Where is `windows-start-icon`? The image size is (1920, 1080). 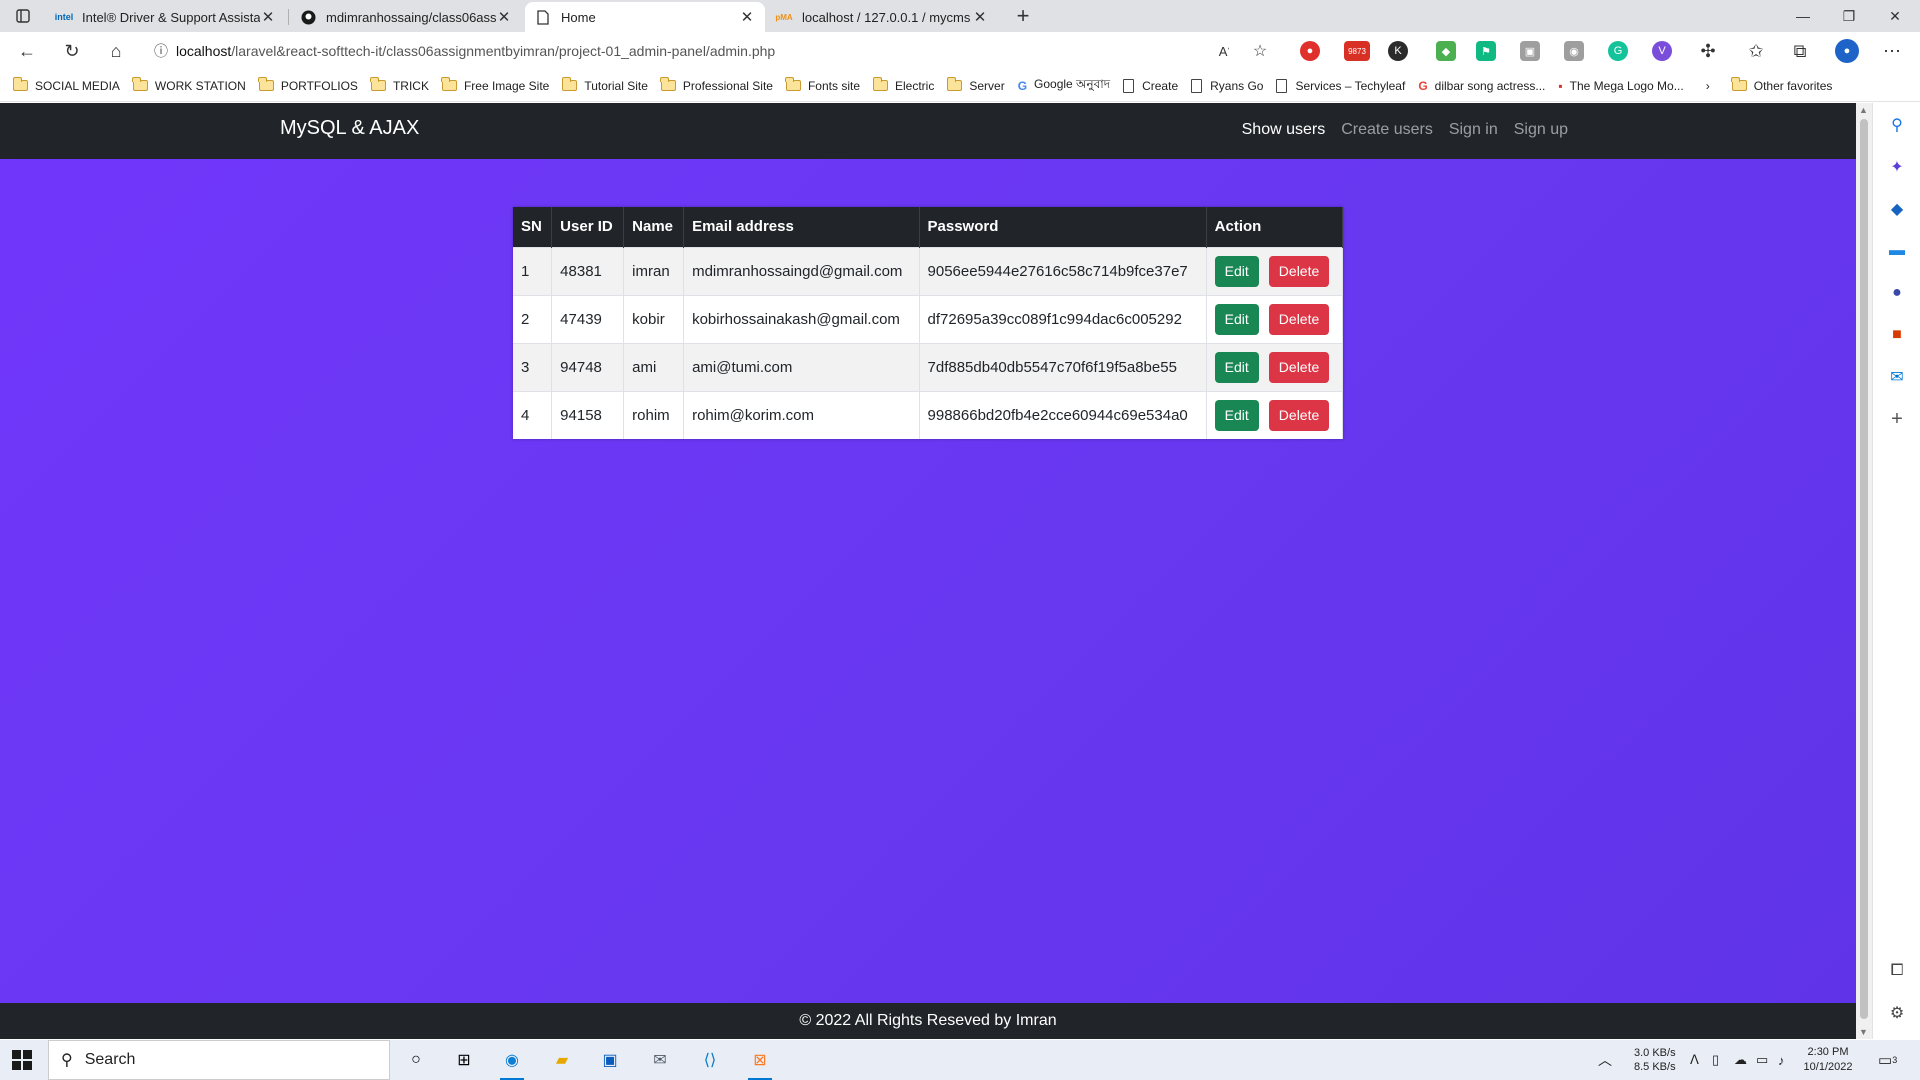 windows-start-icon is located at coordinates (22, 1060).